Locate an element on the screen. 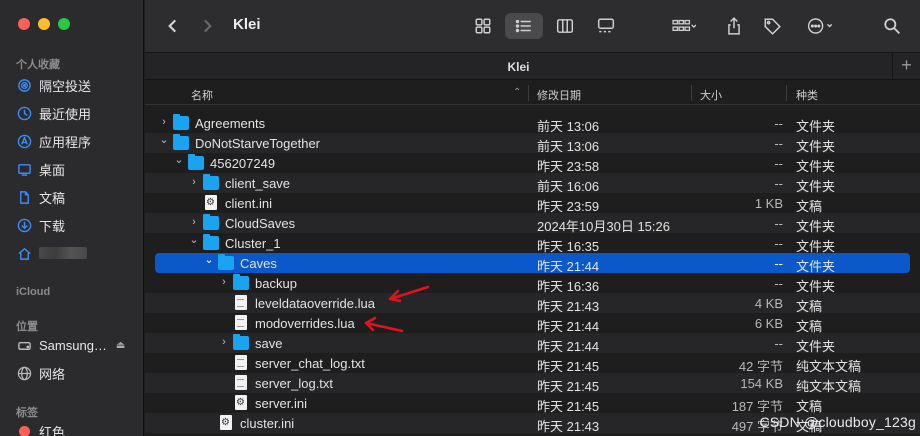 The height and width of the screenshot is (436, 920). file-modified-date: 昨天 21:43 is located at coordinates (568, 426).